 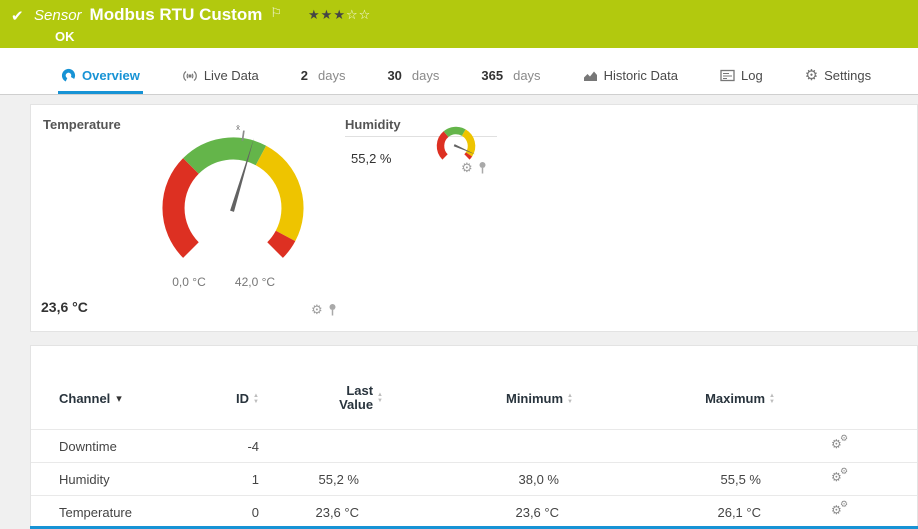 I want to click on temperature-gauge-label: Temperature, so click(x=82, y=124).